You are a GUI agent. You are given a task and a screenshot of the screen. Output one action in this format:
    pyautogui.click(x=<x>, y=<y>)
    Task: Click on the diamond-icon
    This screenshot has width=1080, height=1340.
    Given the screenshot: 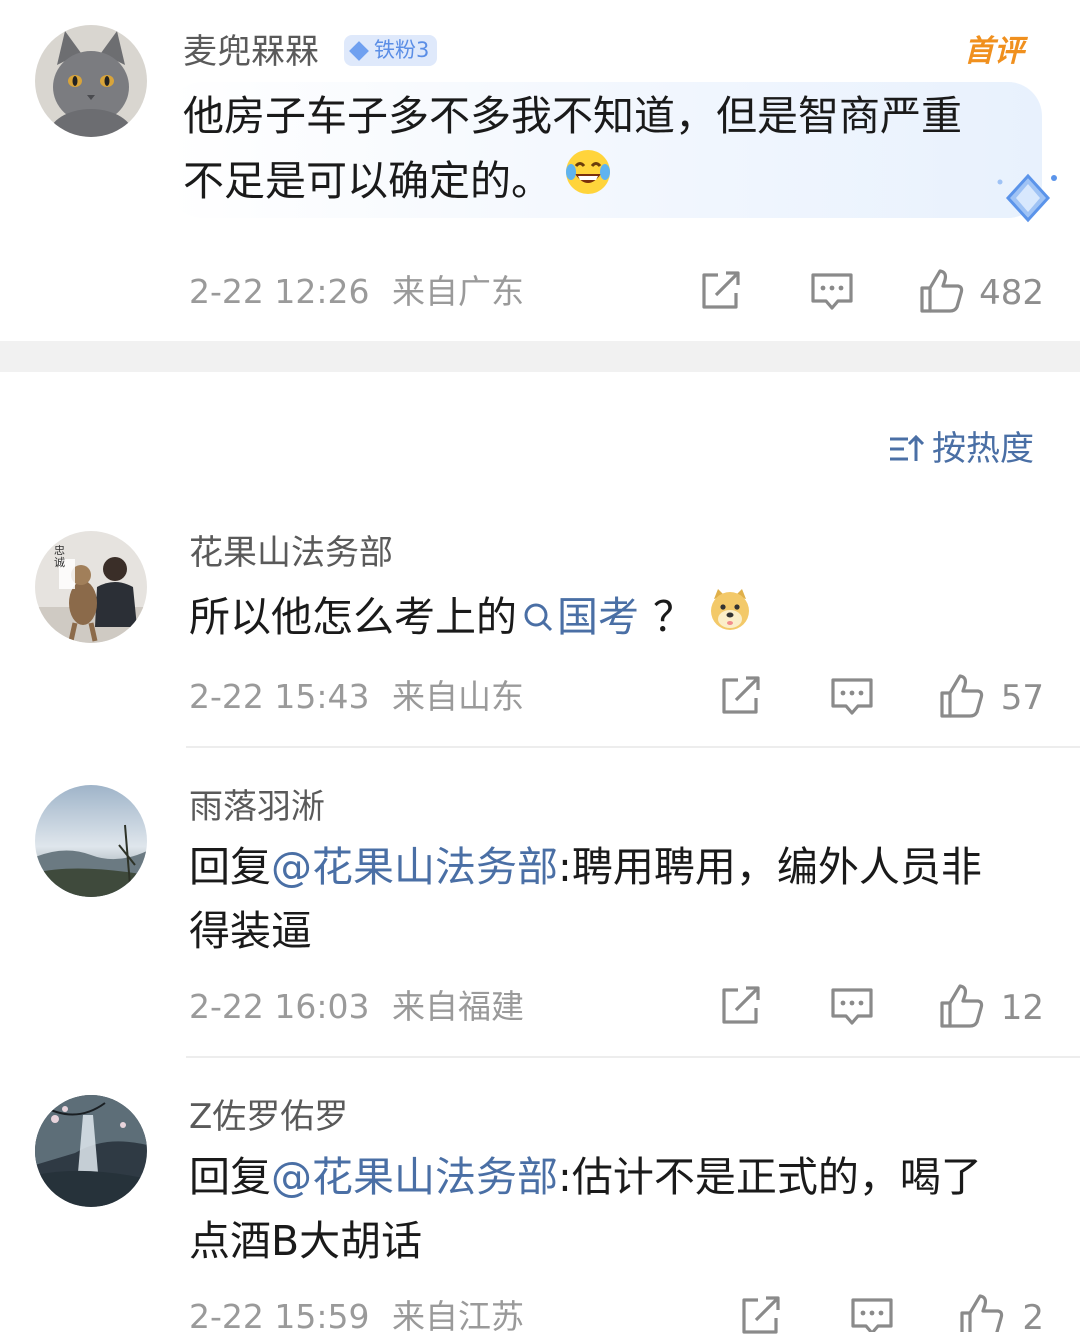 What is the action you would take?
    pyautogui.click(x=359, y=50)
    